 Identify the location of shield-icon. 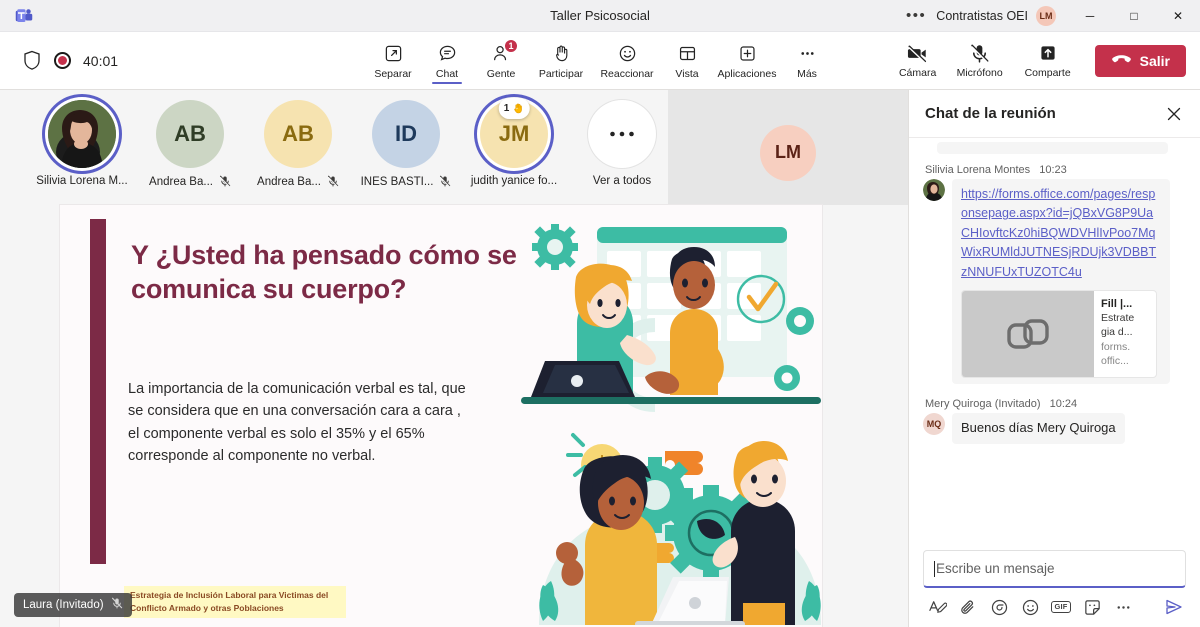
(33, 61).